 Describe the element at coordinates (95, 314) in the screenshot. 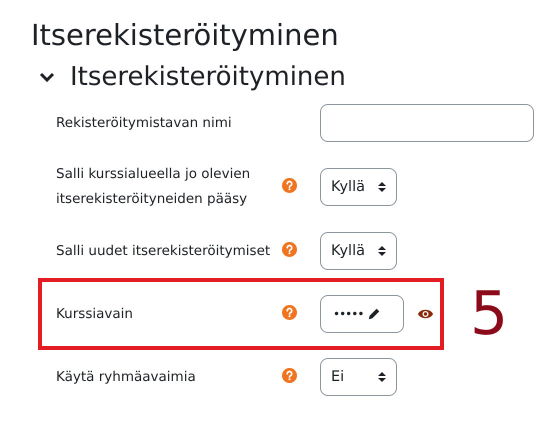

I see `field-label: Kurssiavain` at that location.